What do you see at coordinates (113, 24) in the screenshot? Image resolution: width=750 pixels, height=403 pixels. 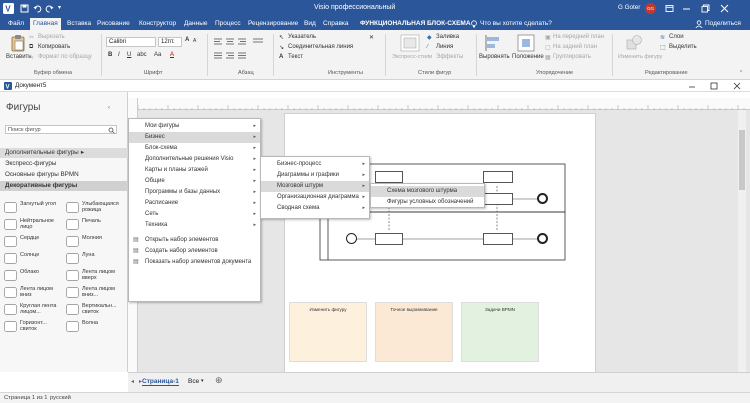 I see `tab-draw: Рисование` at bounding box center [113, 24].